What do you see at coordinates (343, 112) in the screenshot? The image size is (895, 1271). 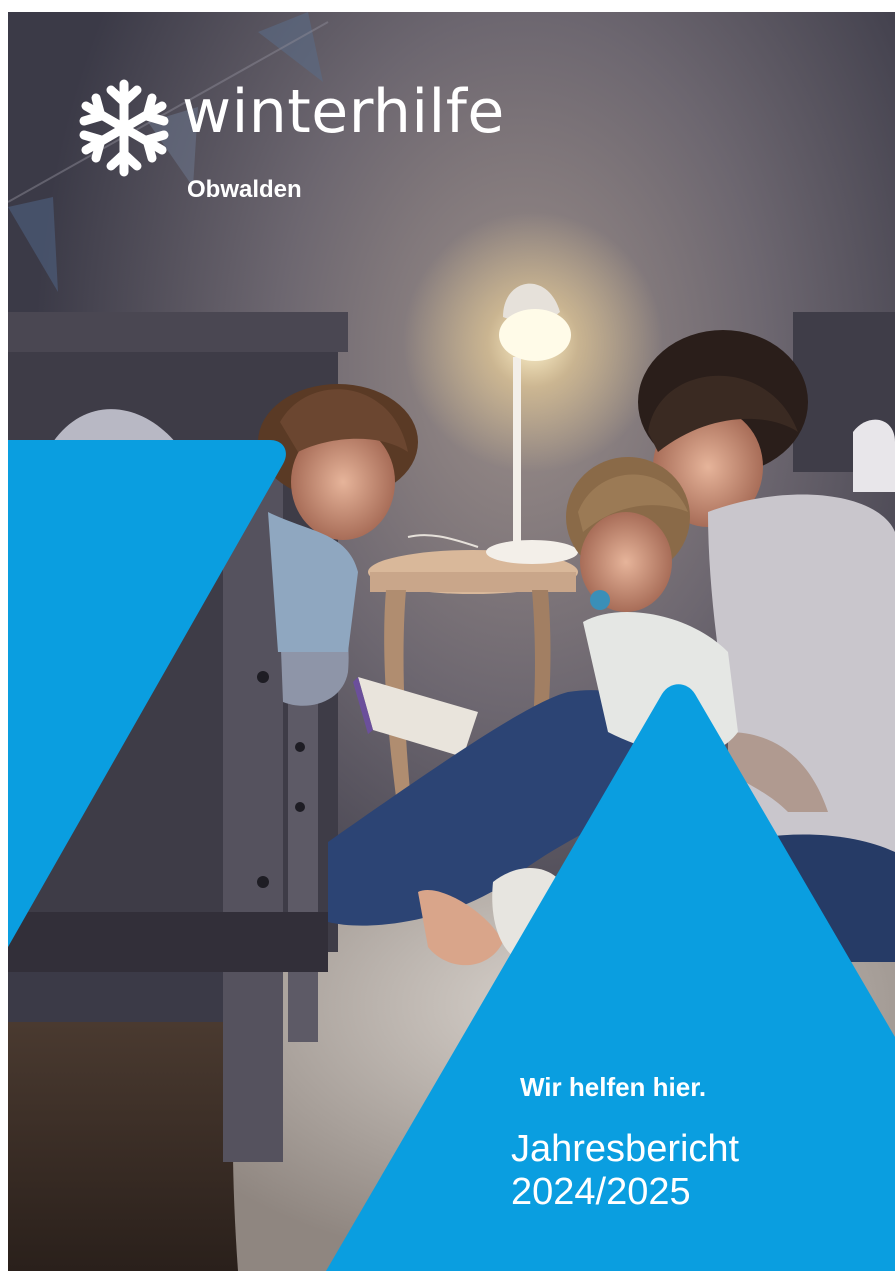 I see `brand-name: winterhilfe` at bounding box center [343, 112].